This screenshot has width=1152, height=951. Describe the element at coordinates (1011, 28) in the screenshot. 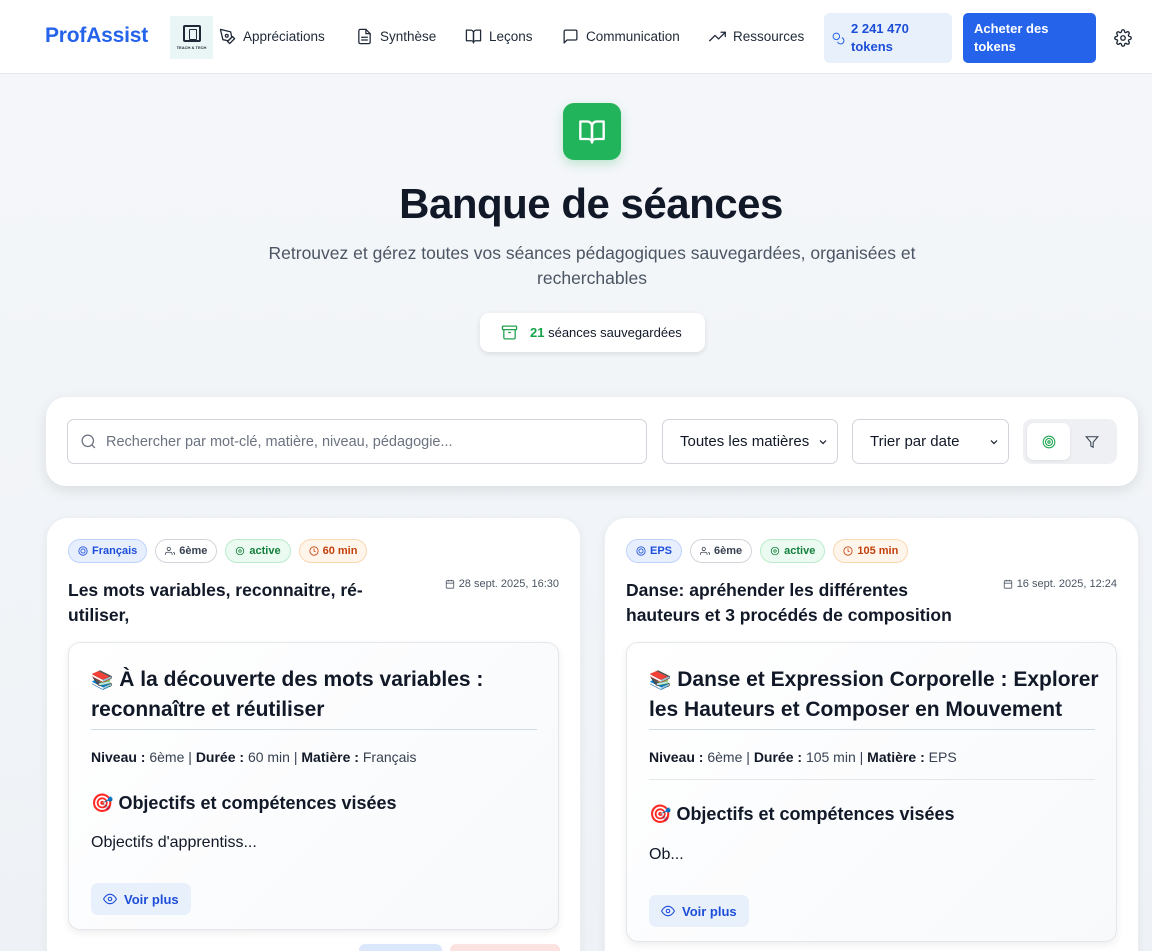

I see `buy-label-1: Acheter des` at that location.